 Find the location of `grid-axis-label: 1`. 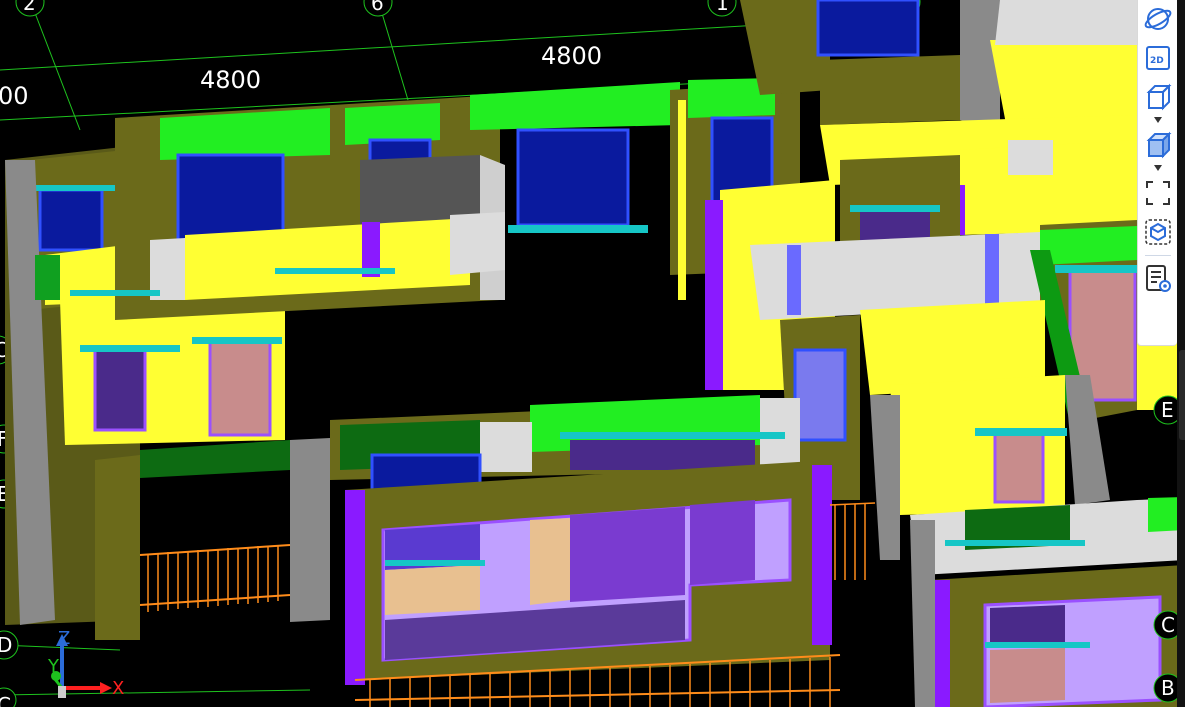

grid-axis-label: 1 is located at coordinates (722, 7).